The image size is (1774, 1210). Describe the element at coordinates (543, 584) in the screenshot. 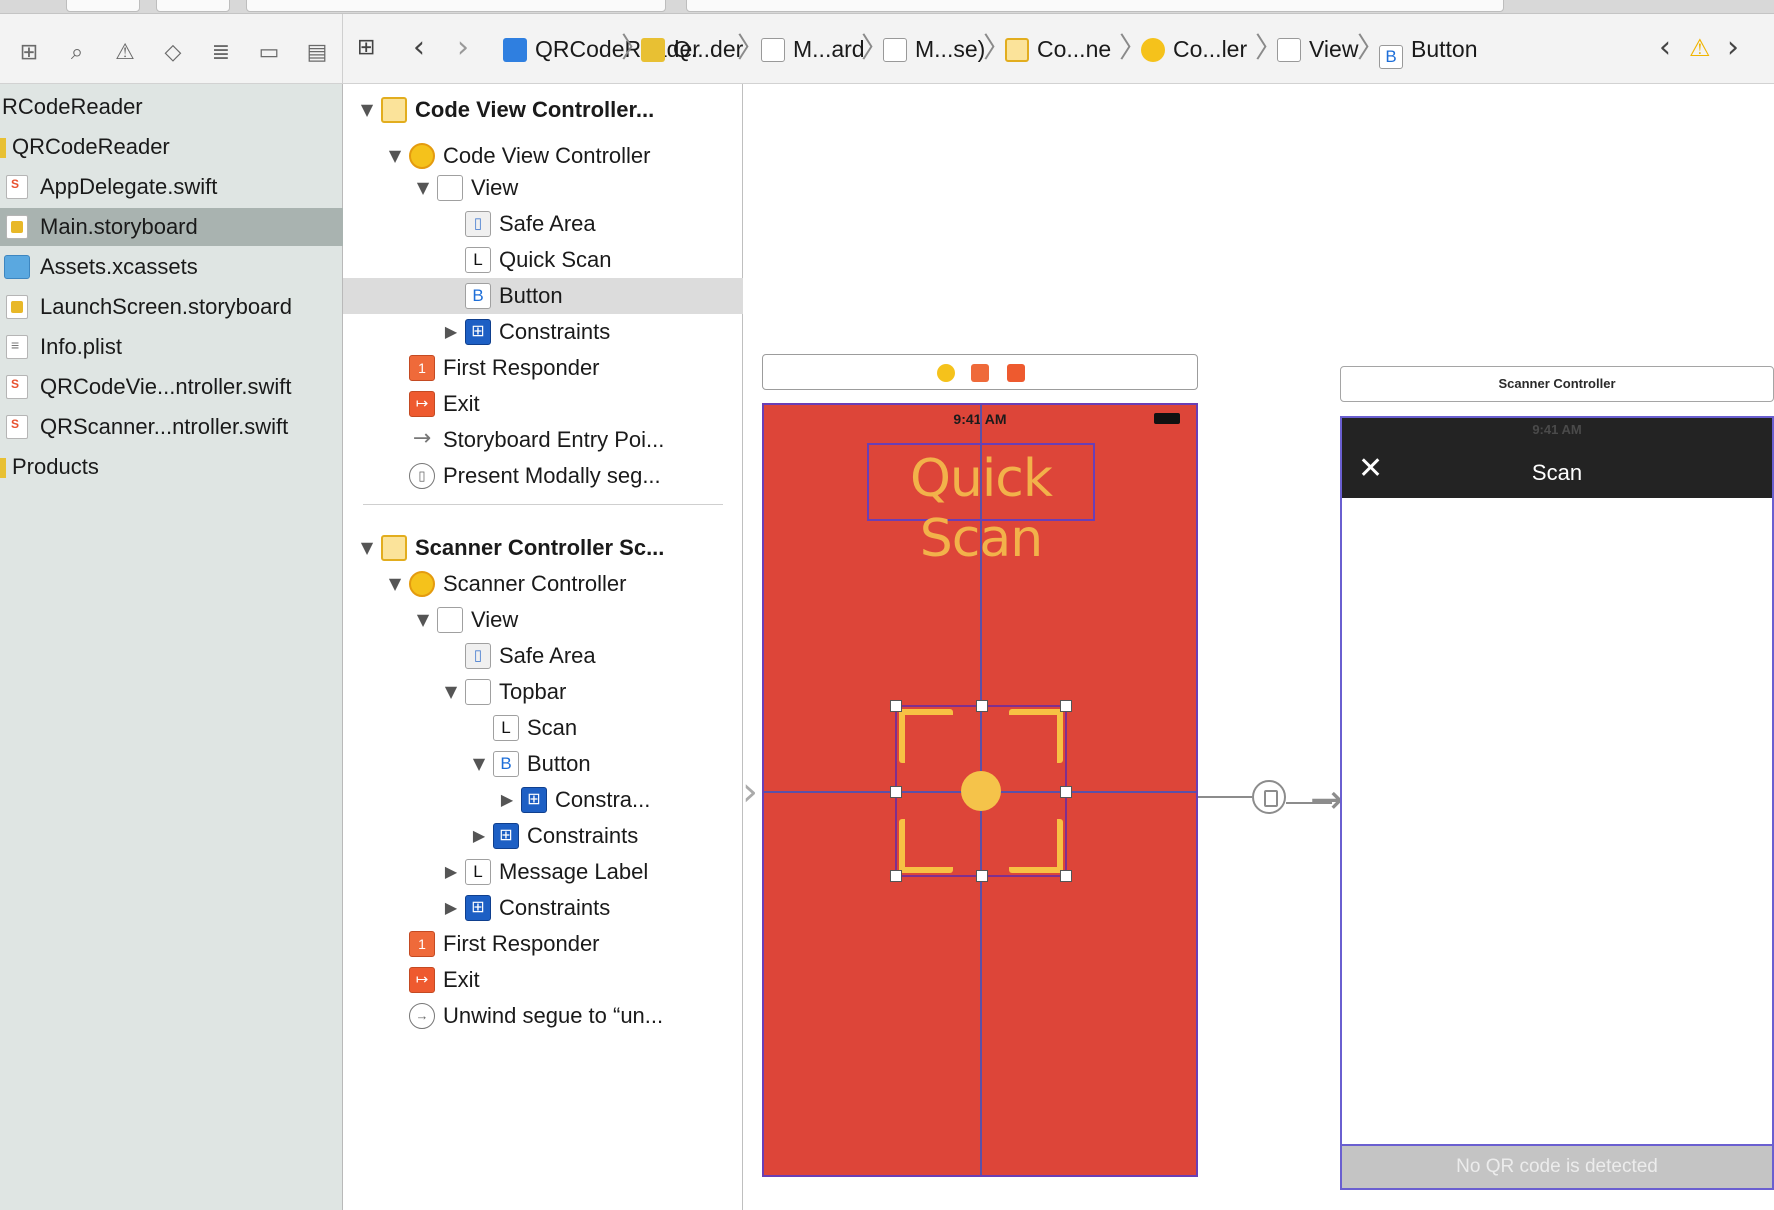

I see `outline-row: ▼ Scanner Controller` at that location.